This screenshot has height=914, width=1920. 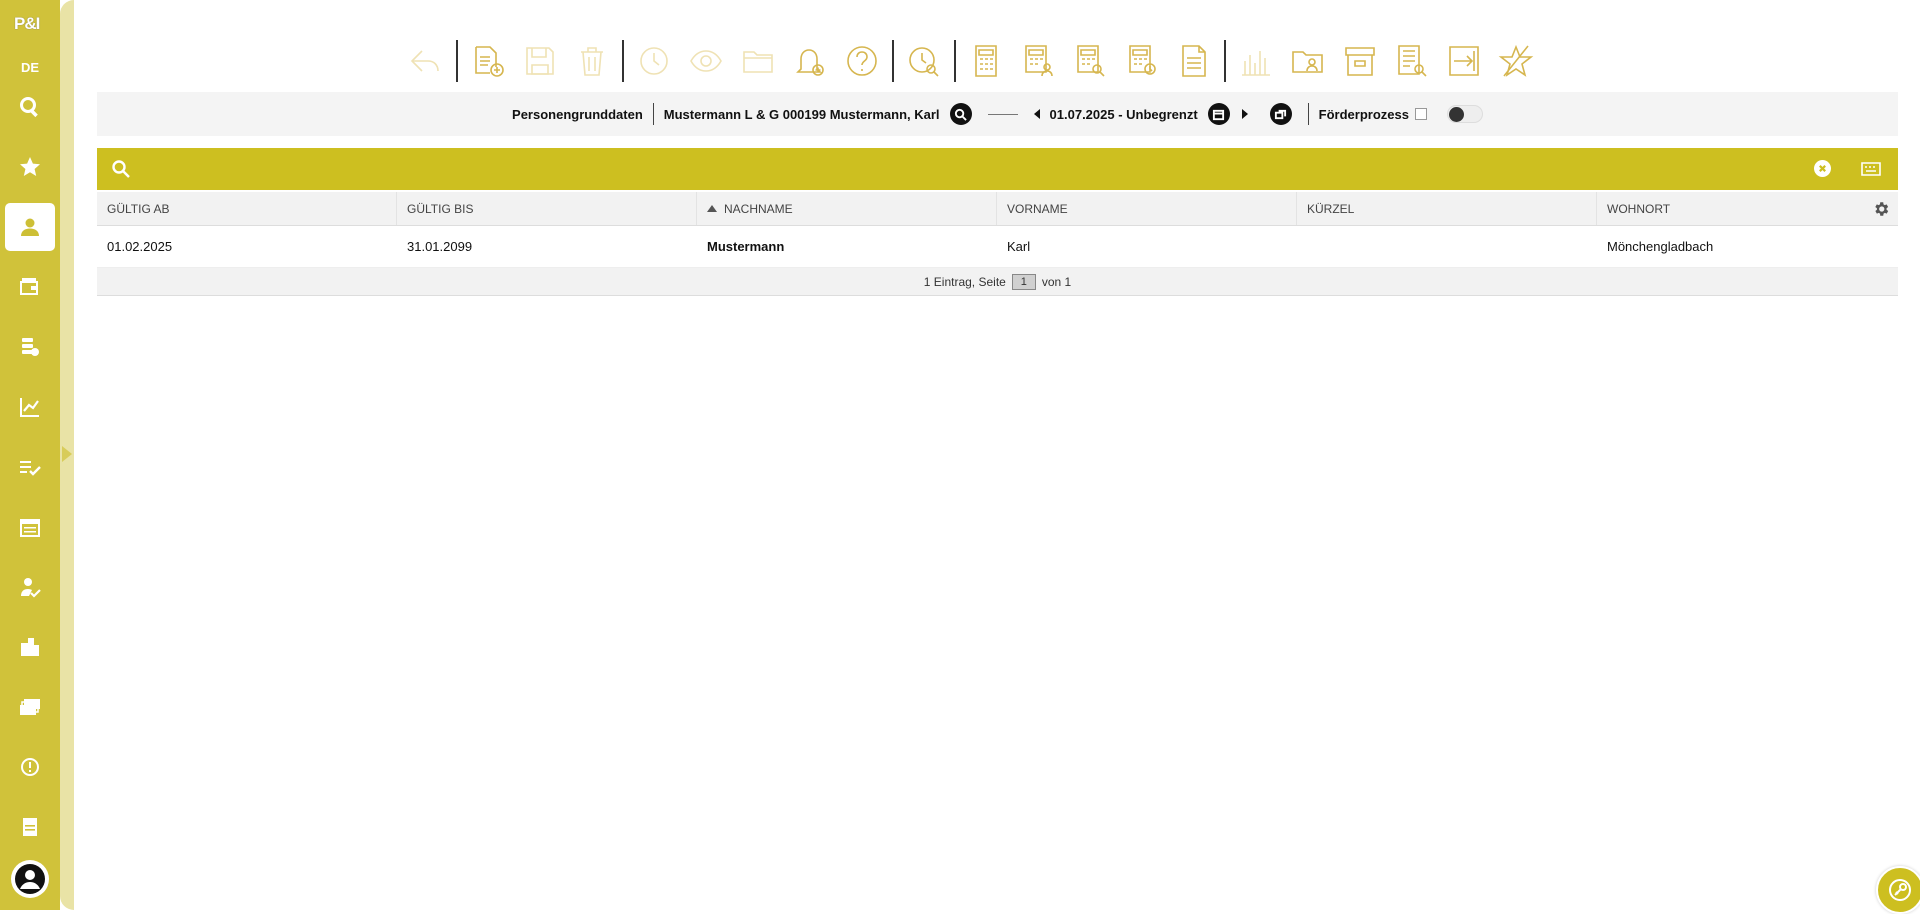 I want to click on sidebar-item-documents, so click(x=30, y=827).